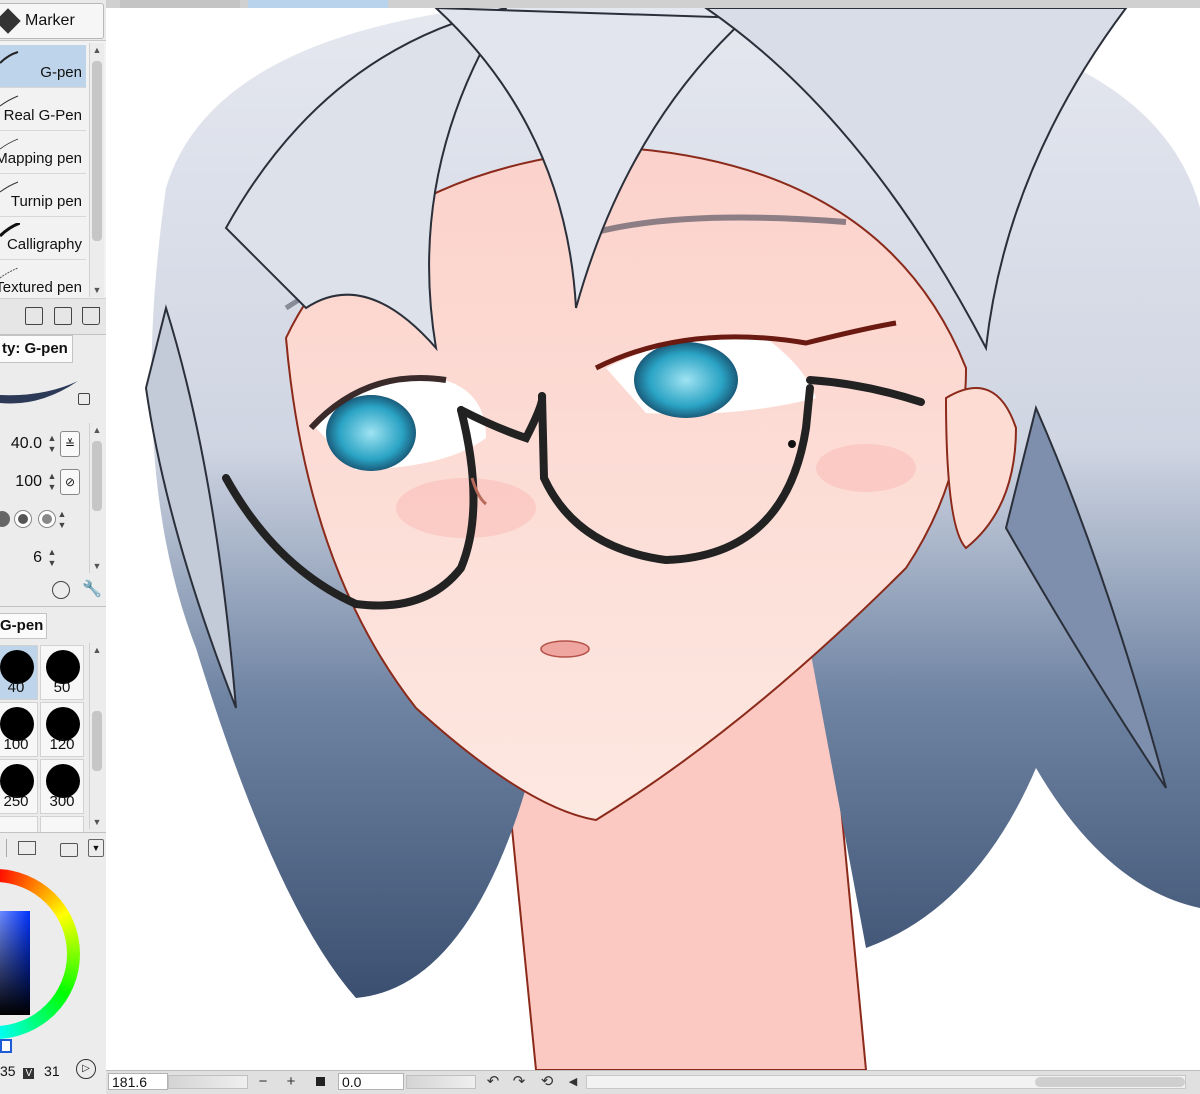  What do you see at coordinates (16, 687) in the screenshot?
I see `brush-size-preset-label: 40` at bounding box center [16, 687].